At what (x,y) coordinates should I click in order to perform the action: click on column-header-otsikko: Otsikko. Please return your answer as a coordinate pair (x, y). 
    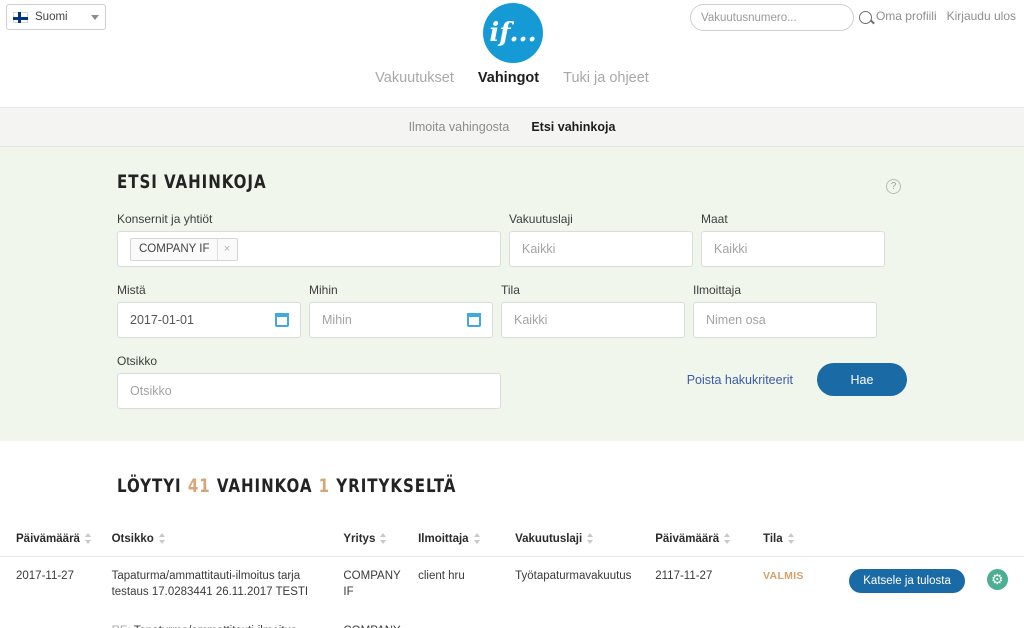
    Looking at the image, I should click on (221, 540).